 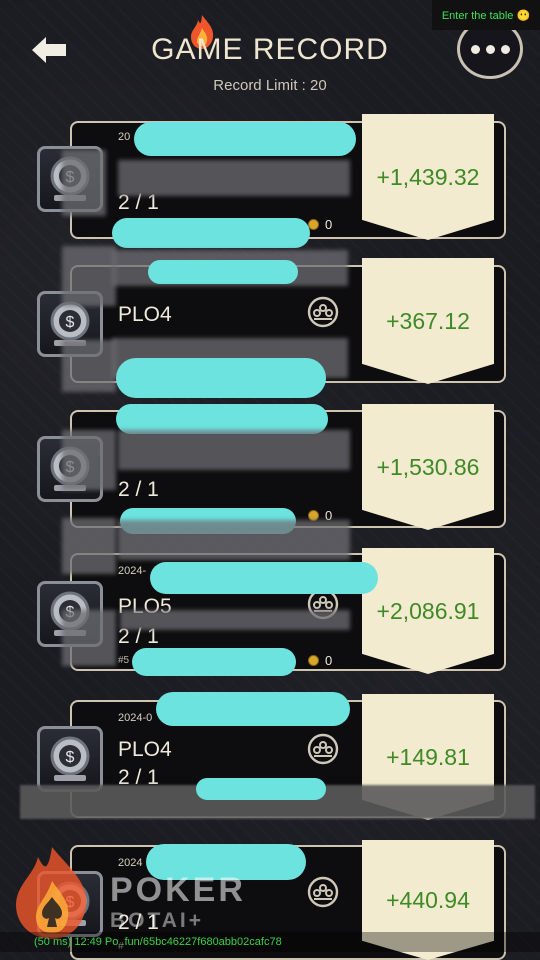 What do you see at coordinates (138, 489) in the screenshot?
I see `record-stakes: 2 / 1` at bounding box center [138, 489].